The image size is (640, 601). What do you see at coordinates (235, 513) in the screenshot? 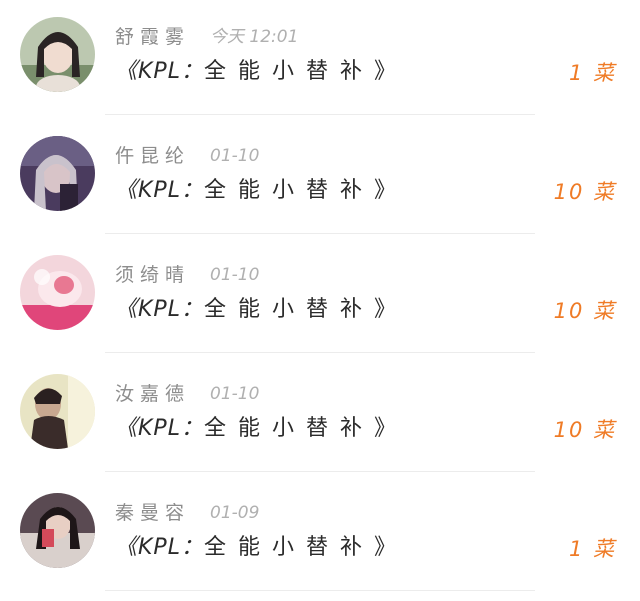
I see `timestamp: 01-09` at bounding box center [235, 513].